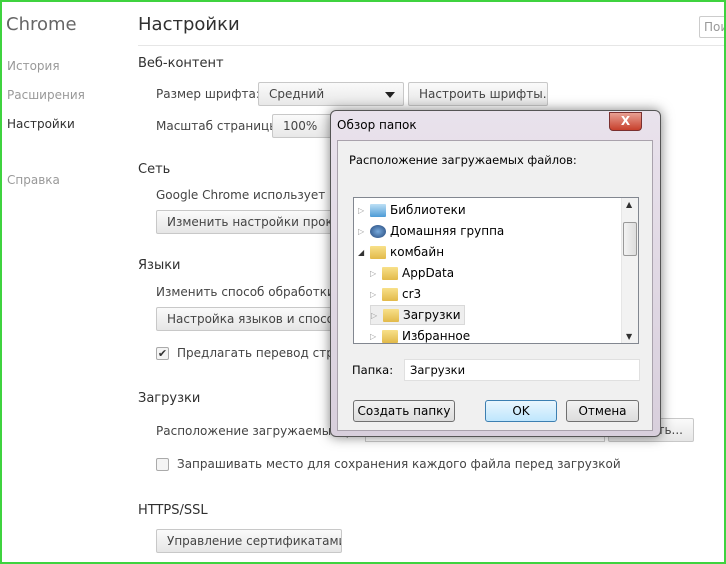  What do you see at coordinates (390, 95) in the screenshot?
I see `dropdown-arrow-icon` at bounding box center [390, 95].